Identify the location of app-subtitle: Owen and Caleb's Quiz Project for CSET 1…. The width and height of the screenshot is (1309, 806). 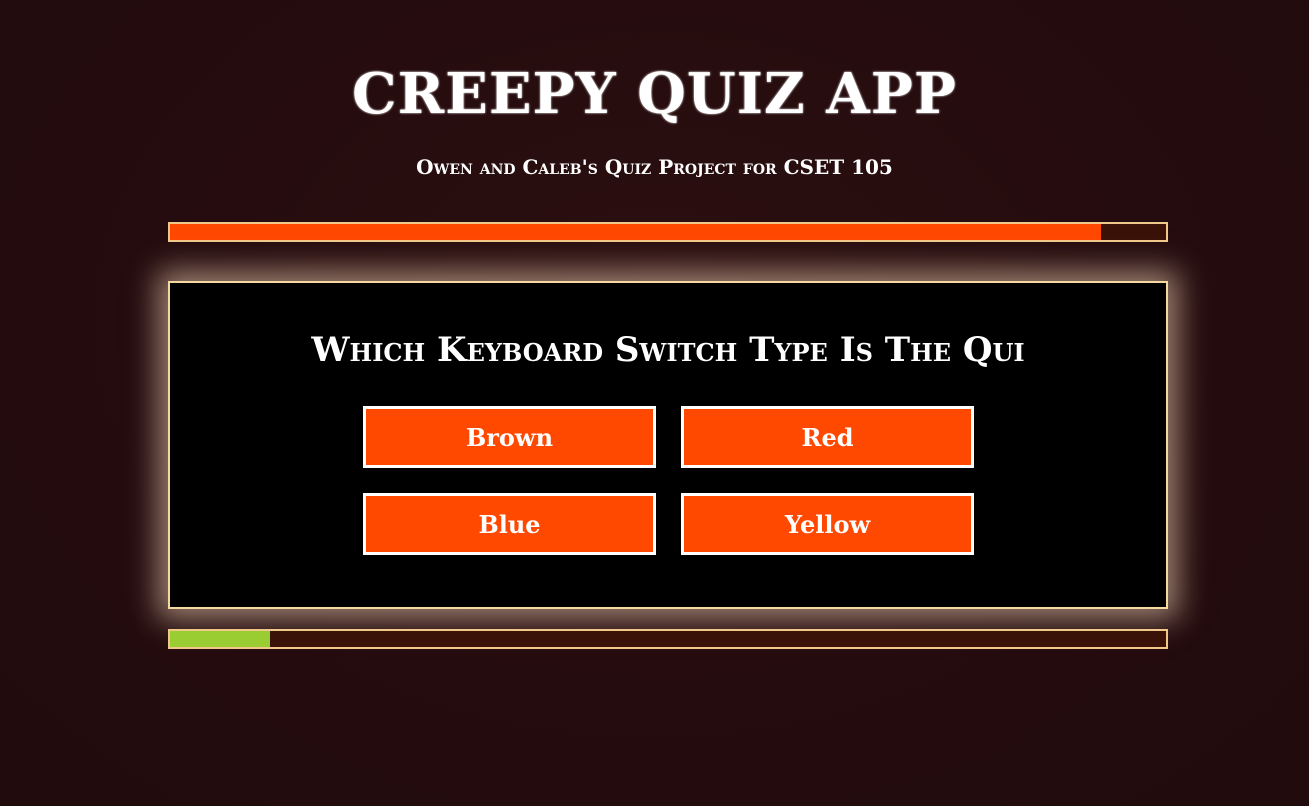
(654, 167).